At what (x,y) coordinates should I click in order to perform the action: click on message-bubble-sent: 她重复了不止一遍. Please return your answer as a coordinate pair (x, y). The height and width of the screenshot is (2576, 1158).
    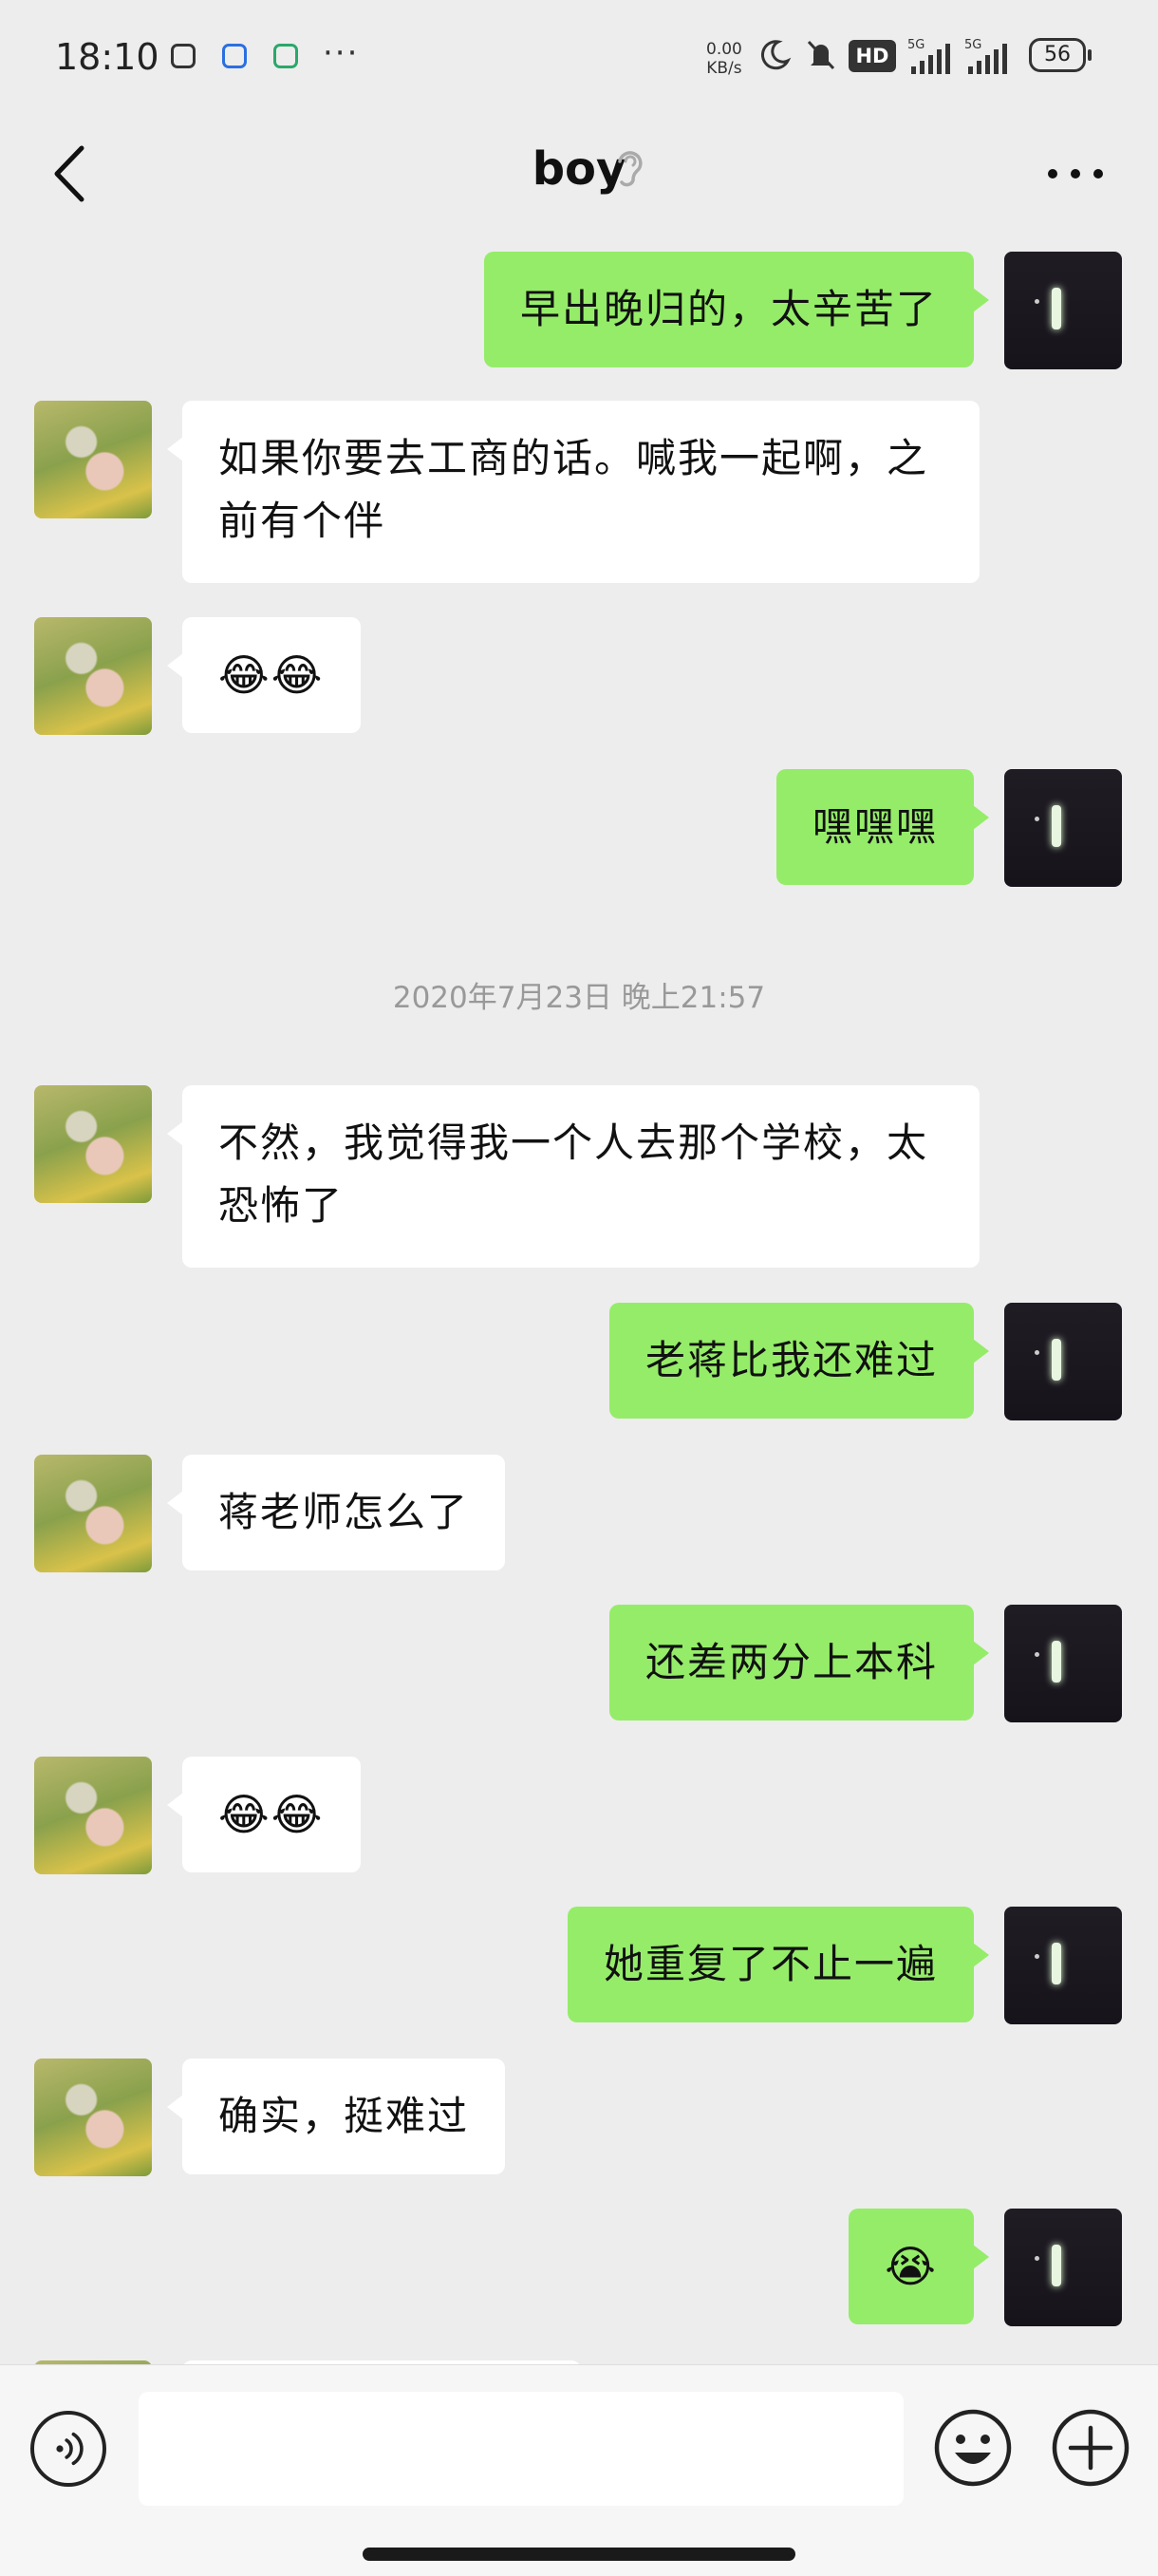
    Looking at the image, I should click on (778, 1964).